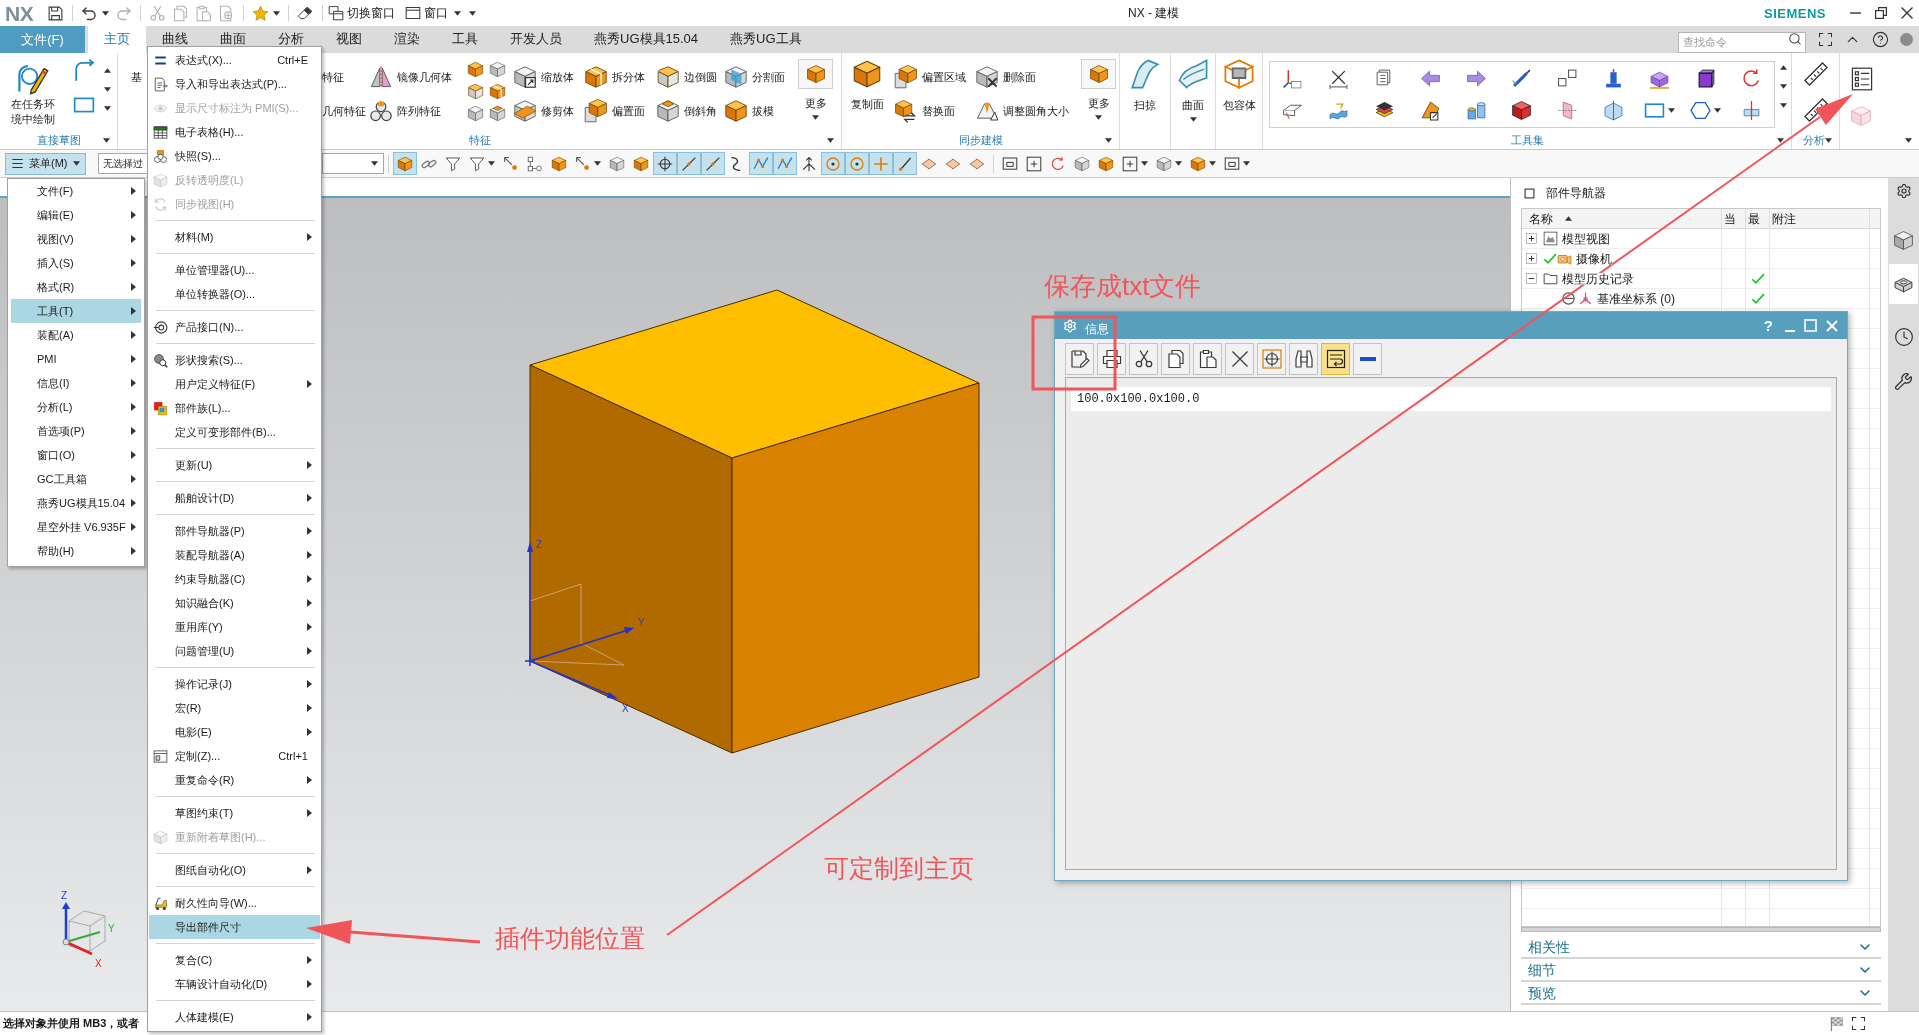 The height and width of the screenshot is (1035, 1919). I want to click on quick-access-button, so click(266, 13).